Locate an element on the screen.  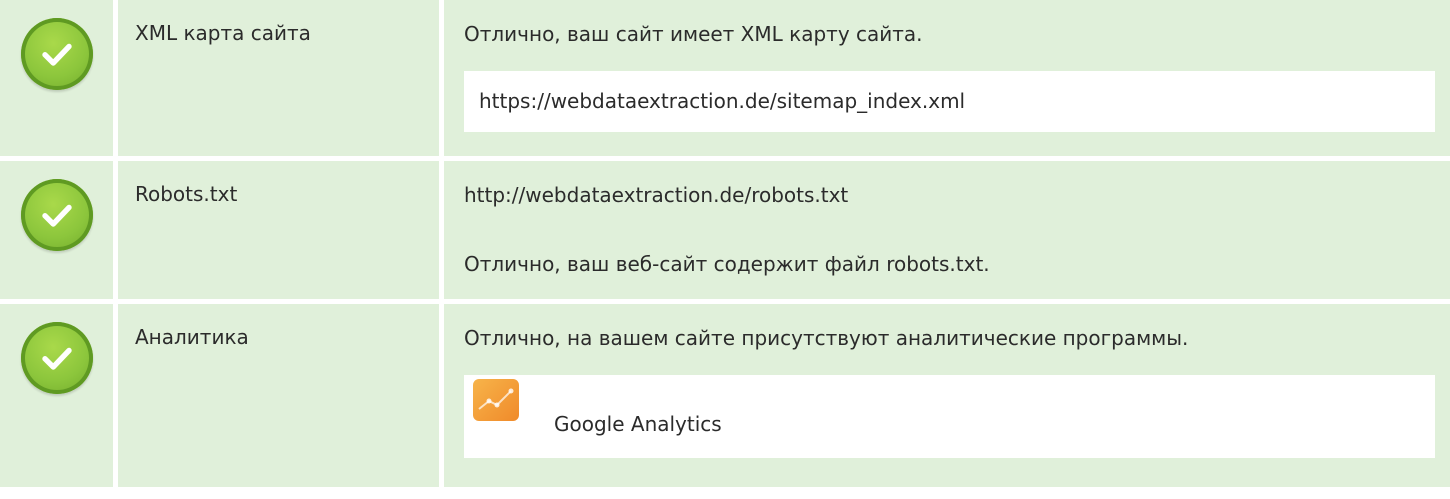
robots-url: http://webdataextraction.de/robots.txt is located at coordinates (957, 195).